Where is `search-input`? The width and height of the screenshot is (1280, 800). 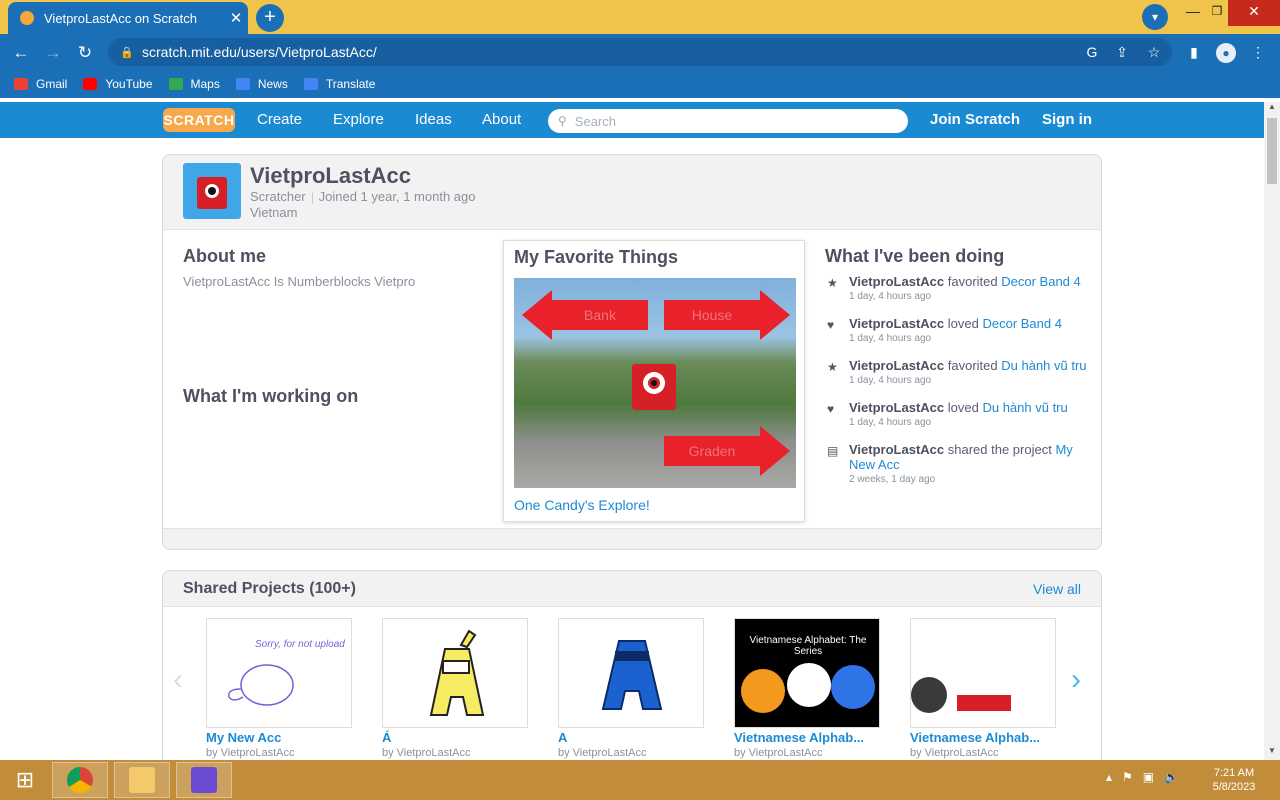
search-input is located at coordinates (734, 121).